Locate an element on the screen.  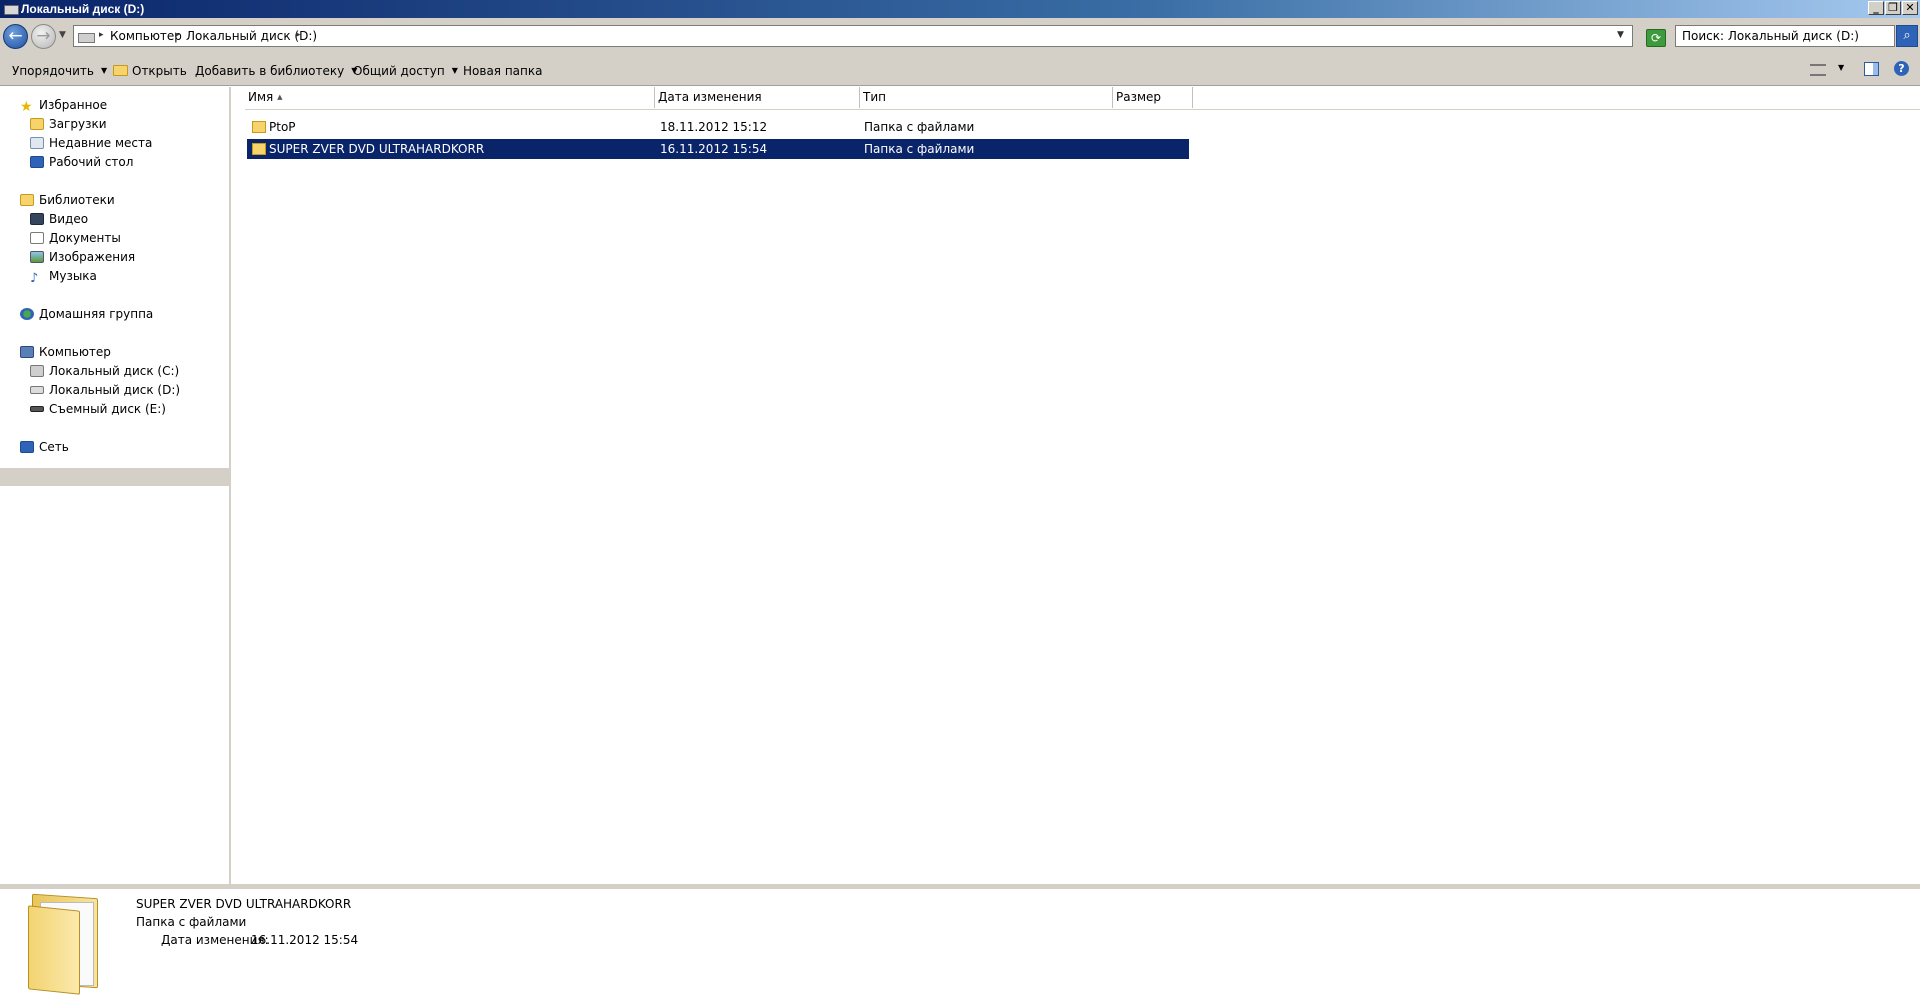
recent-places-icon is located at coordinates (37, 143).